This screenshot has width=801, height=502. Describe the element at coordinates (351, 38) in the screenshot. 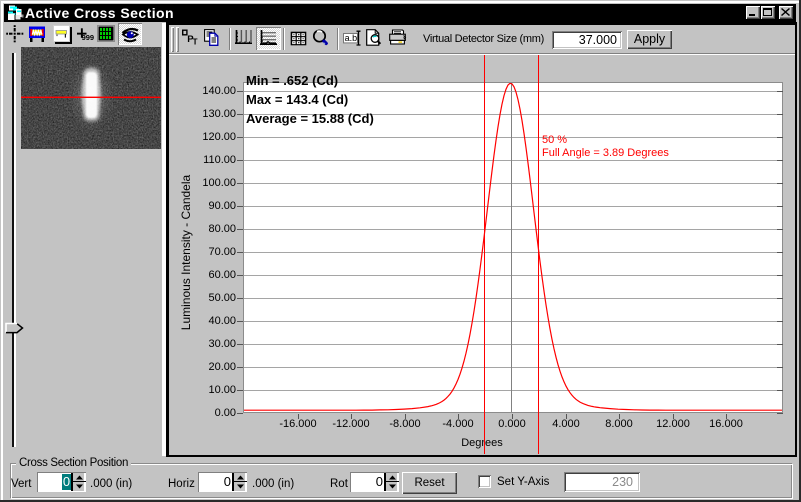

I see `svg-text: a.b` at that location.